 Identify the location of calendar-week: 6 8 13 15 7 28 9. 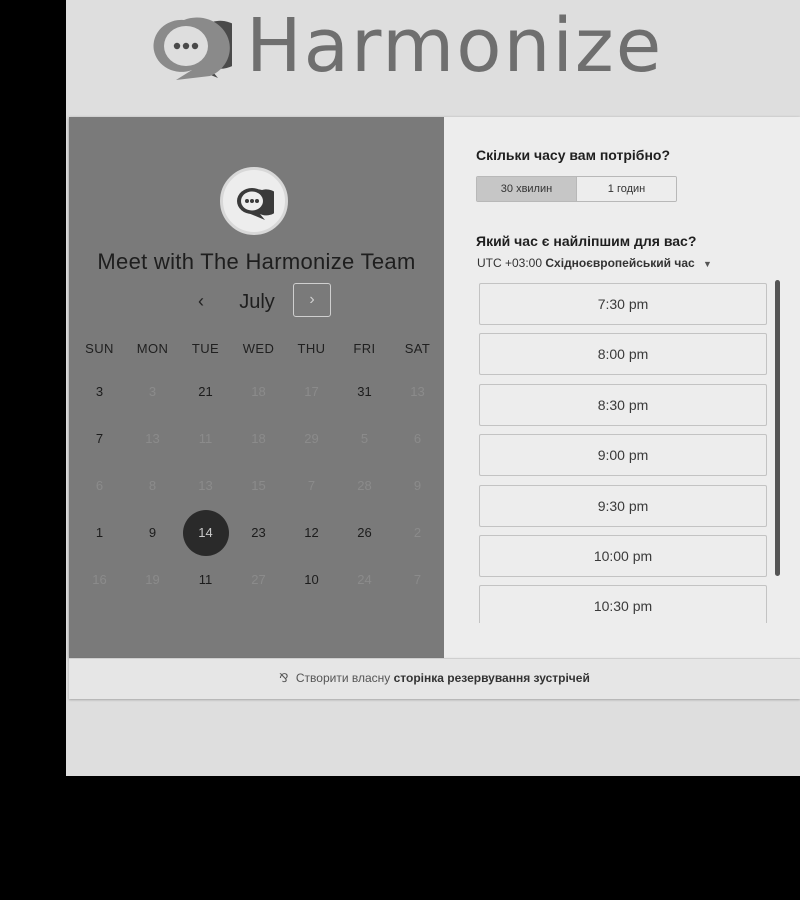
(258, 485).